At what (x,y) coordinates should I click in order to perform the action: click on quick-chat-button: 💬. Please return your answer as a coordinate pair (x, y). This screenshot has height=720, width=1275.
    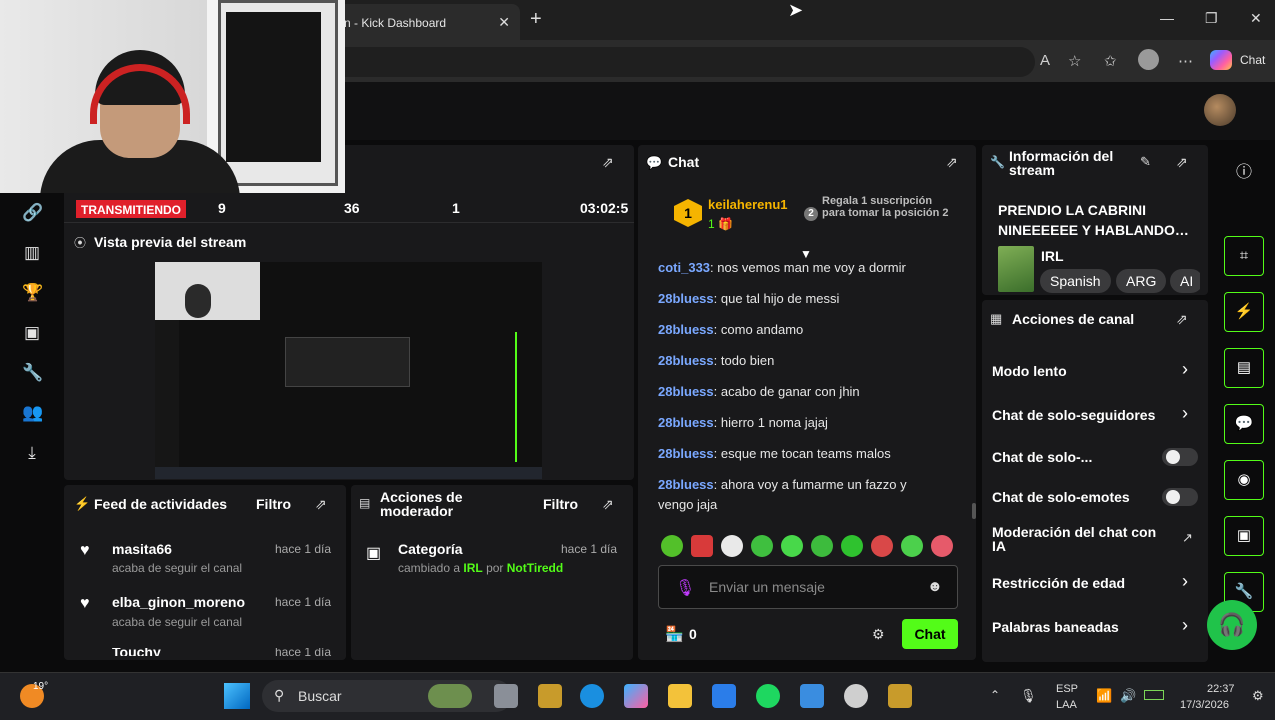
    Looking at the image, I should click on (1244, 424).